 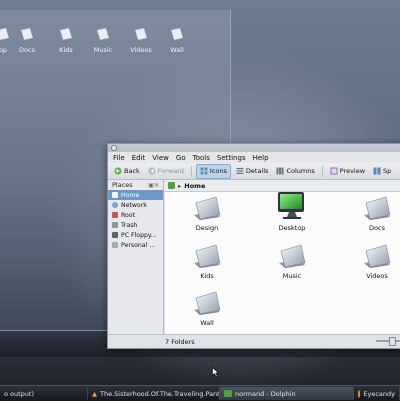 I want to click on menu-settings: Settings, so click(x=231, y=158).